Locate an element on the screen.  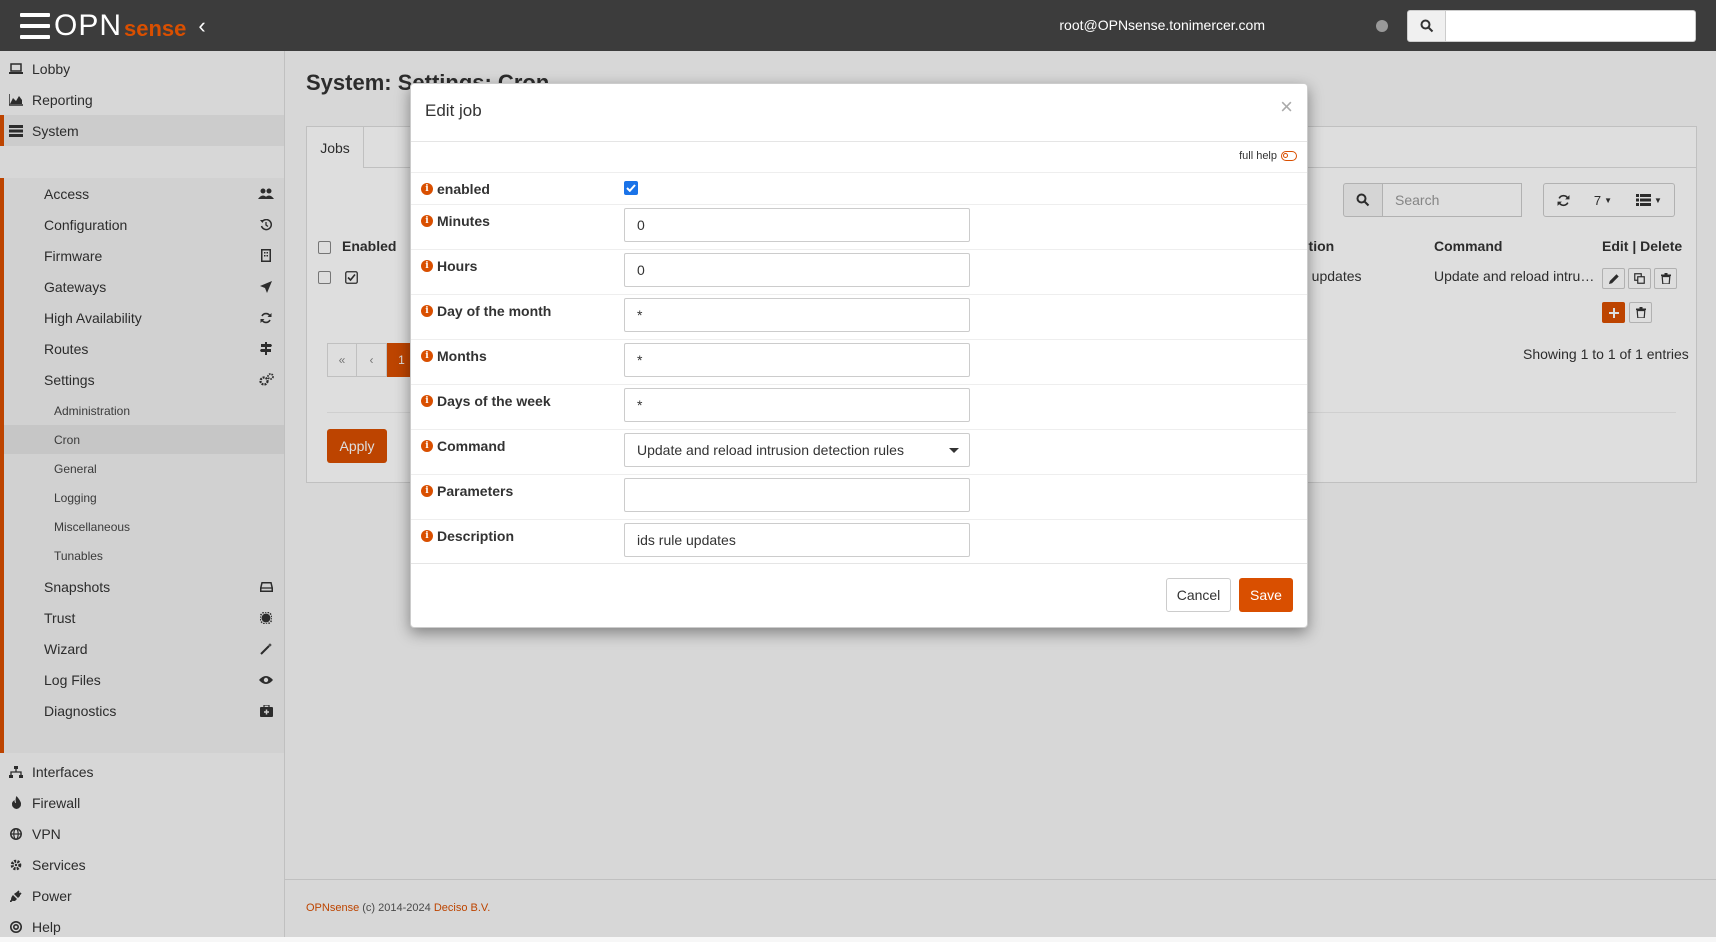
check-icon is located at coordinates (631, 188).